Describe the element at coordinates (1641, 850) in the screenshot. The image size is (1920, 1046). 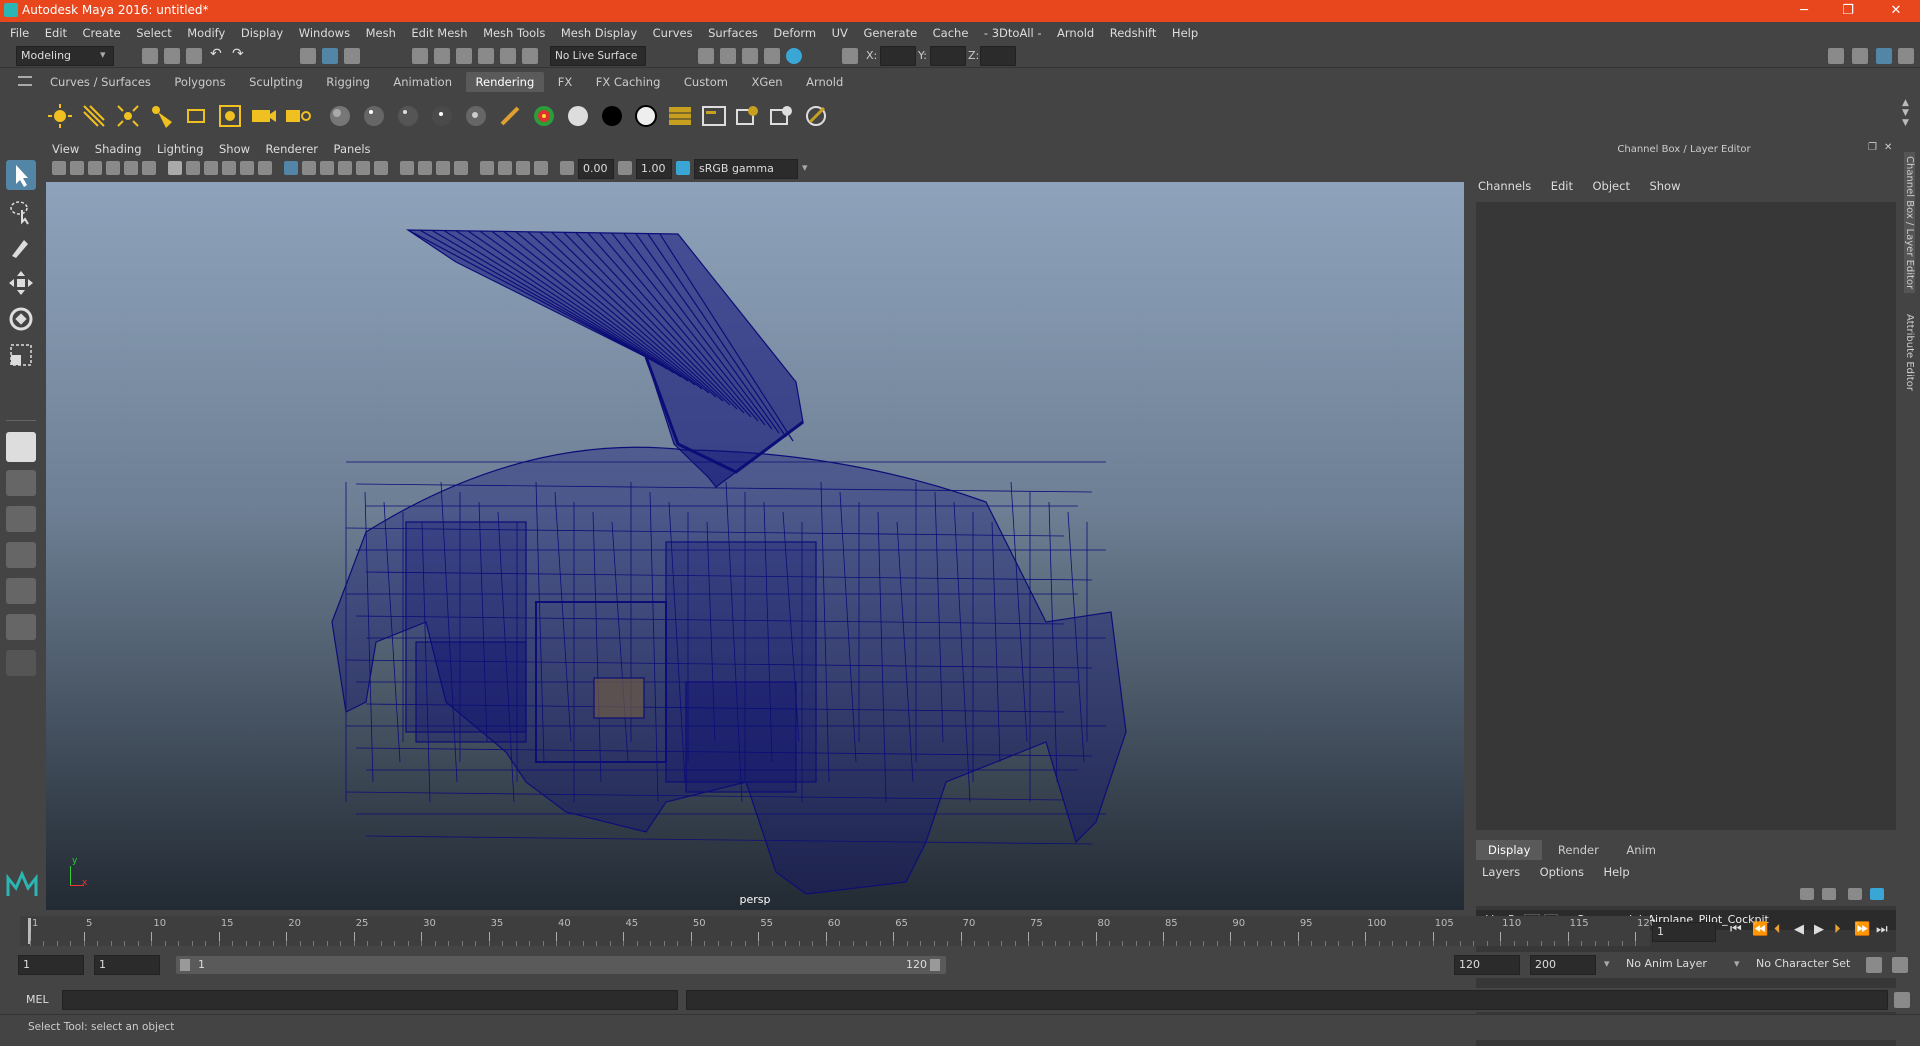
I see `tab-anim: Anim` at that location.